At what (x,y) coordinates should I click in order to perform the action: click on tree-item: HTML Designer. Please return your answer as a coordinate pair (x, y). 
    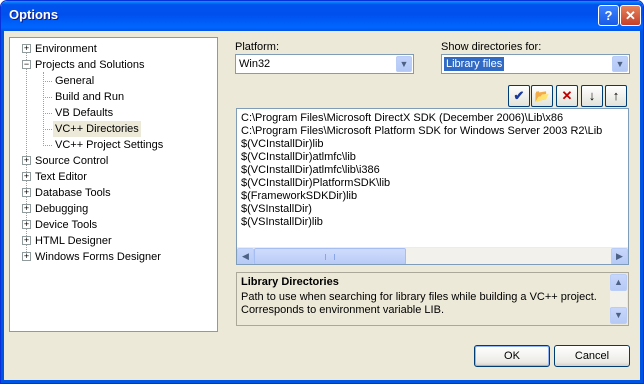
    Looking at the image, I should click on (73, 241).